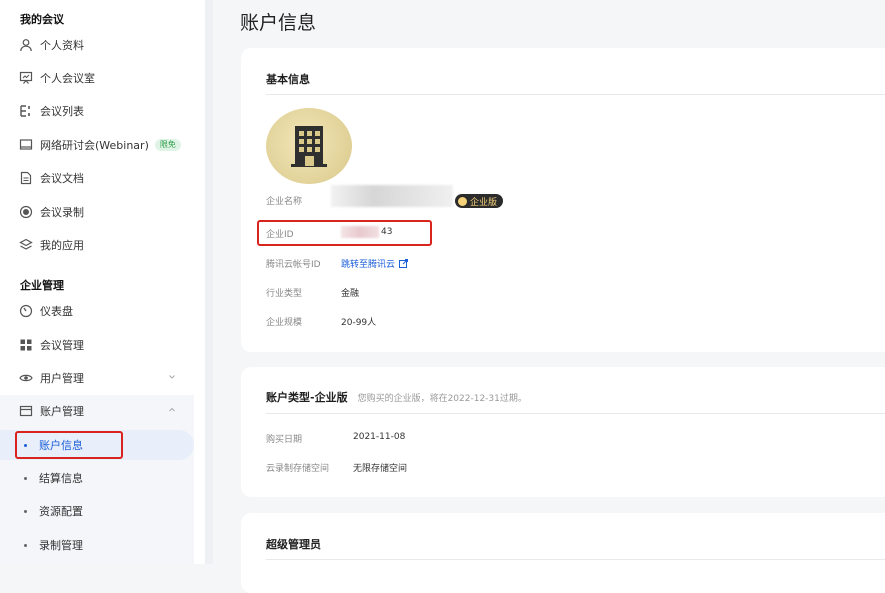  What do you see at coordinates (392, 196) in the screenshot?
I see `redacted-company-name` at bounding box center [392, 196].